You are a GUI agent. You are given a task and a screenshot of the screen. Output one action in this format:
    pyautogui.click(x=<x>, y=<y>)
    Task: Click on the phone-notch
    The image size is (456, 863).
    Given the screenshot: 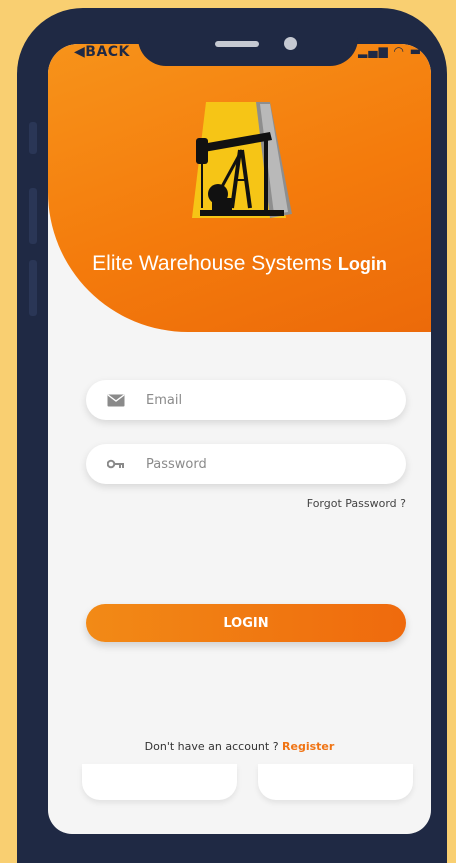 What is the action you would take?
    pyautogui.click(x=248, y=37)
    